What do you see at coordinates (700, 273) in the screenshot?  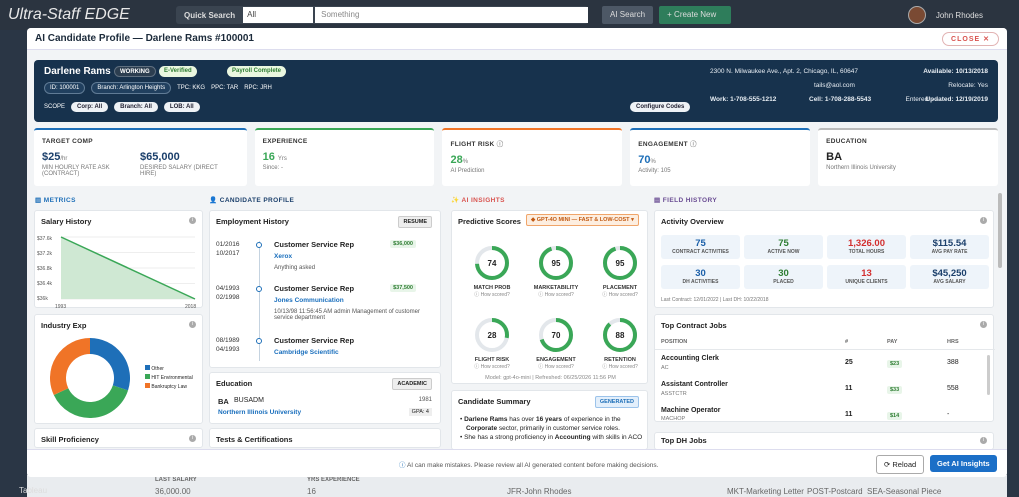 I see `stat-value: 30` at bounding box center [700, 273].